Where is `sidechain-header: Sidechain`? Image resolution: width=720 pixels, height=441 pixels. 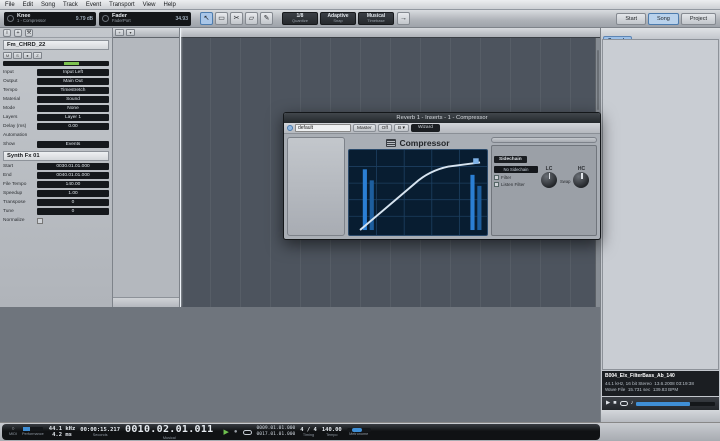
sidechain-header: Sidechain is located at coordinates (510, 159).